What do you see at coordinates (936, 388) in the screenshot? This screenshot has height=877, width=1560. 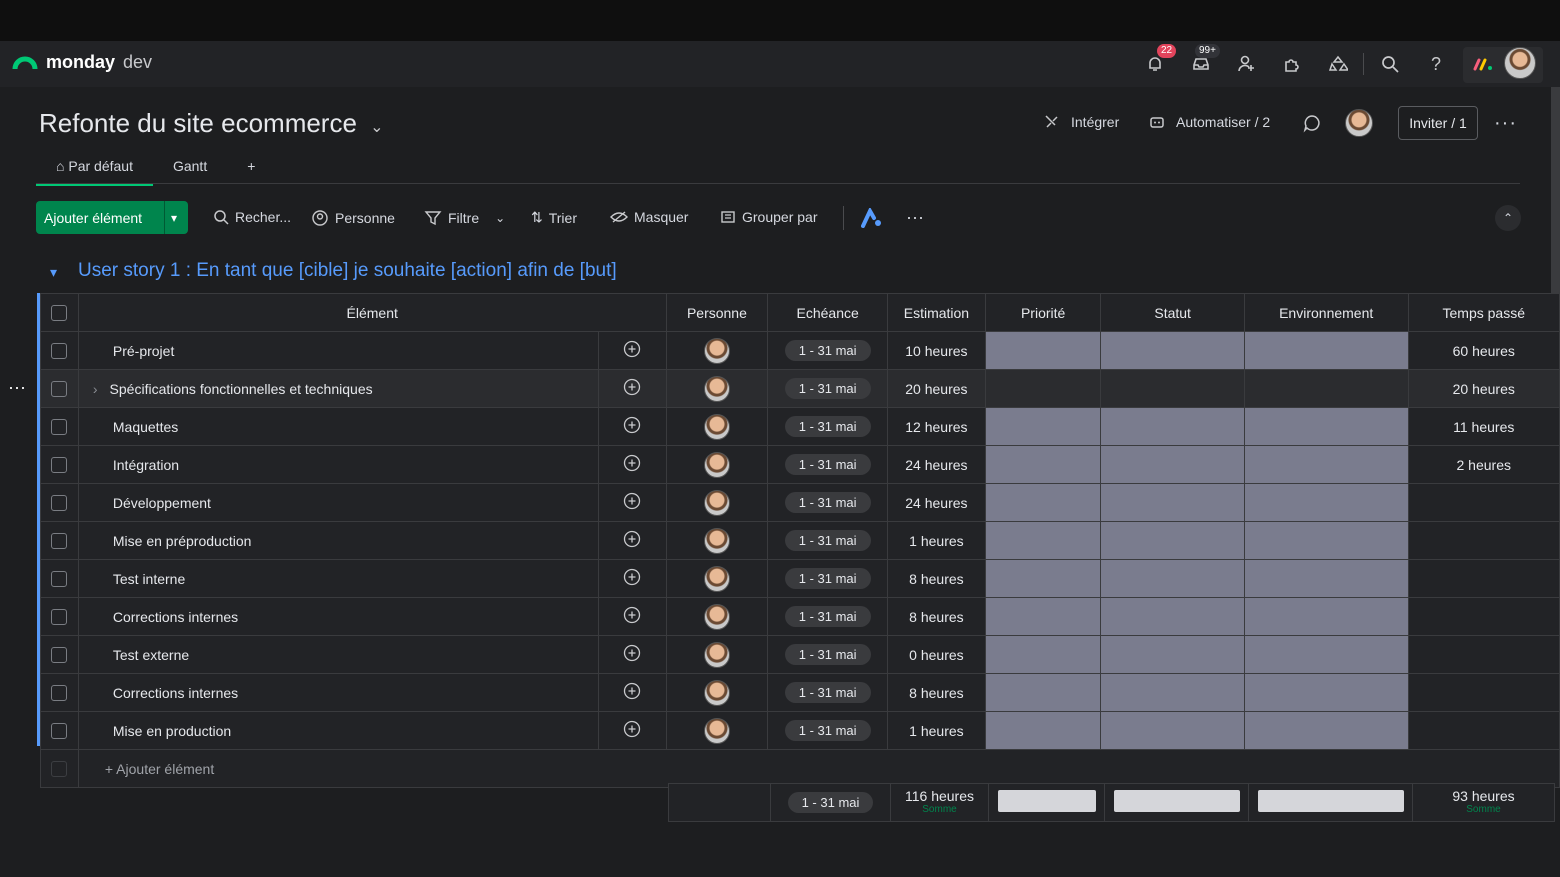 I see `estimation-cell: 20 heures` at bounding box center [936, 388].